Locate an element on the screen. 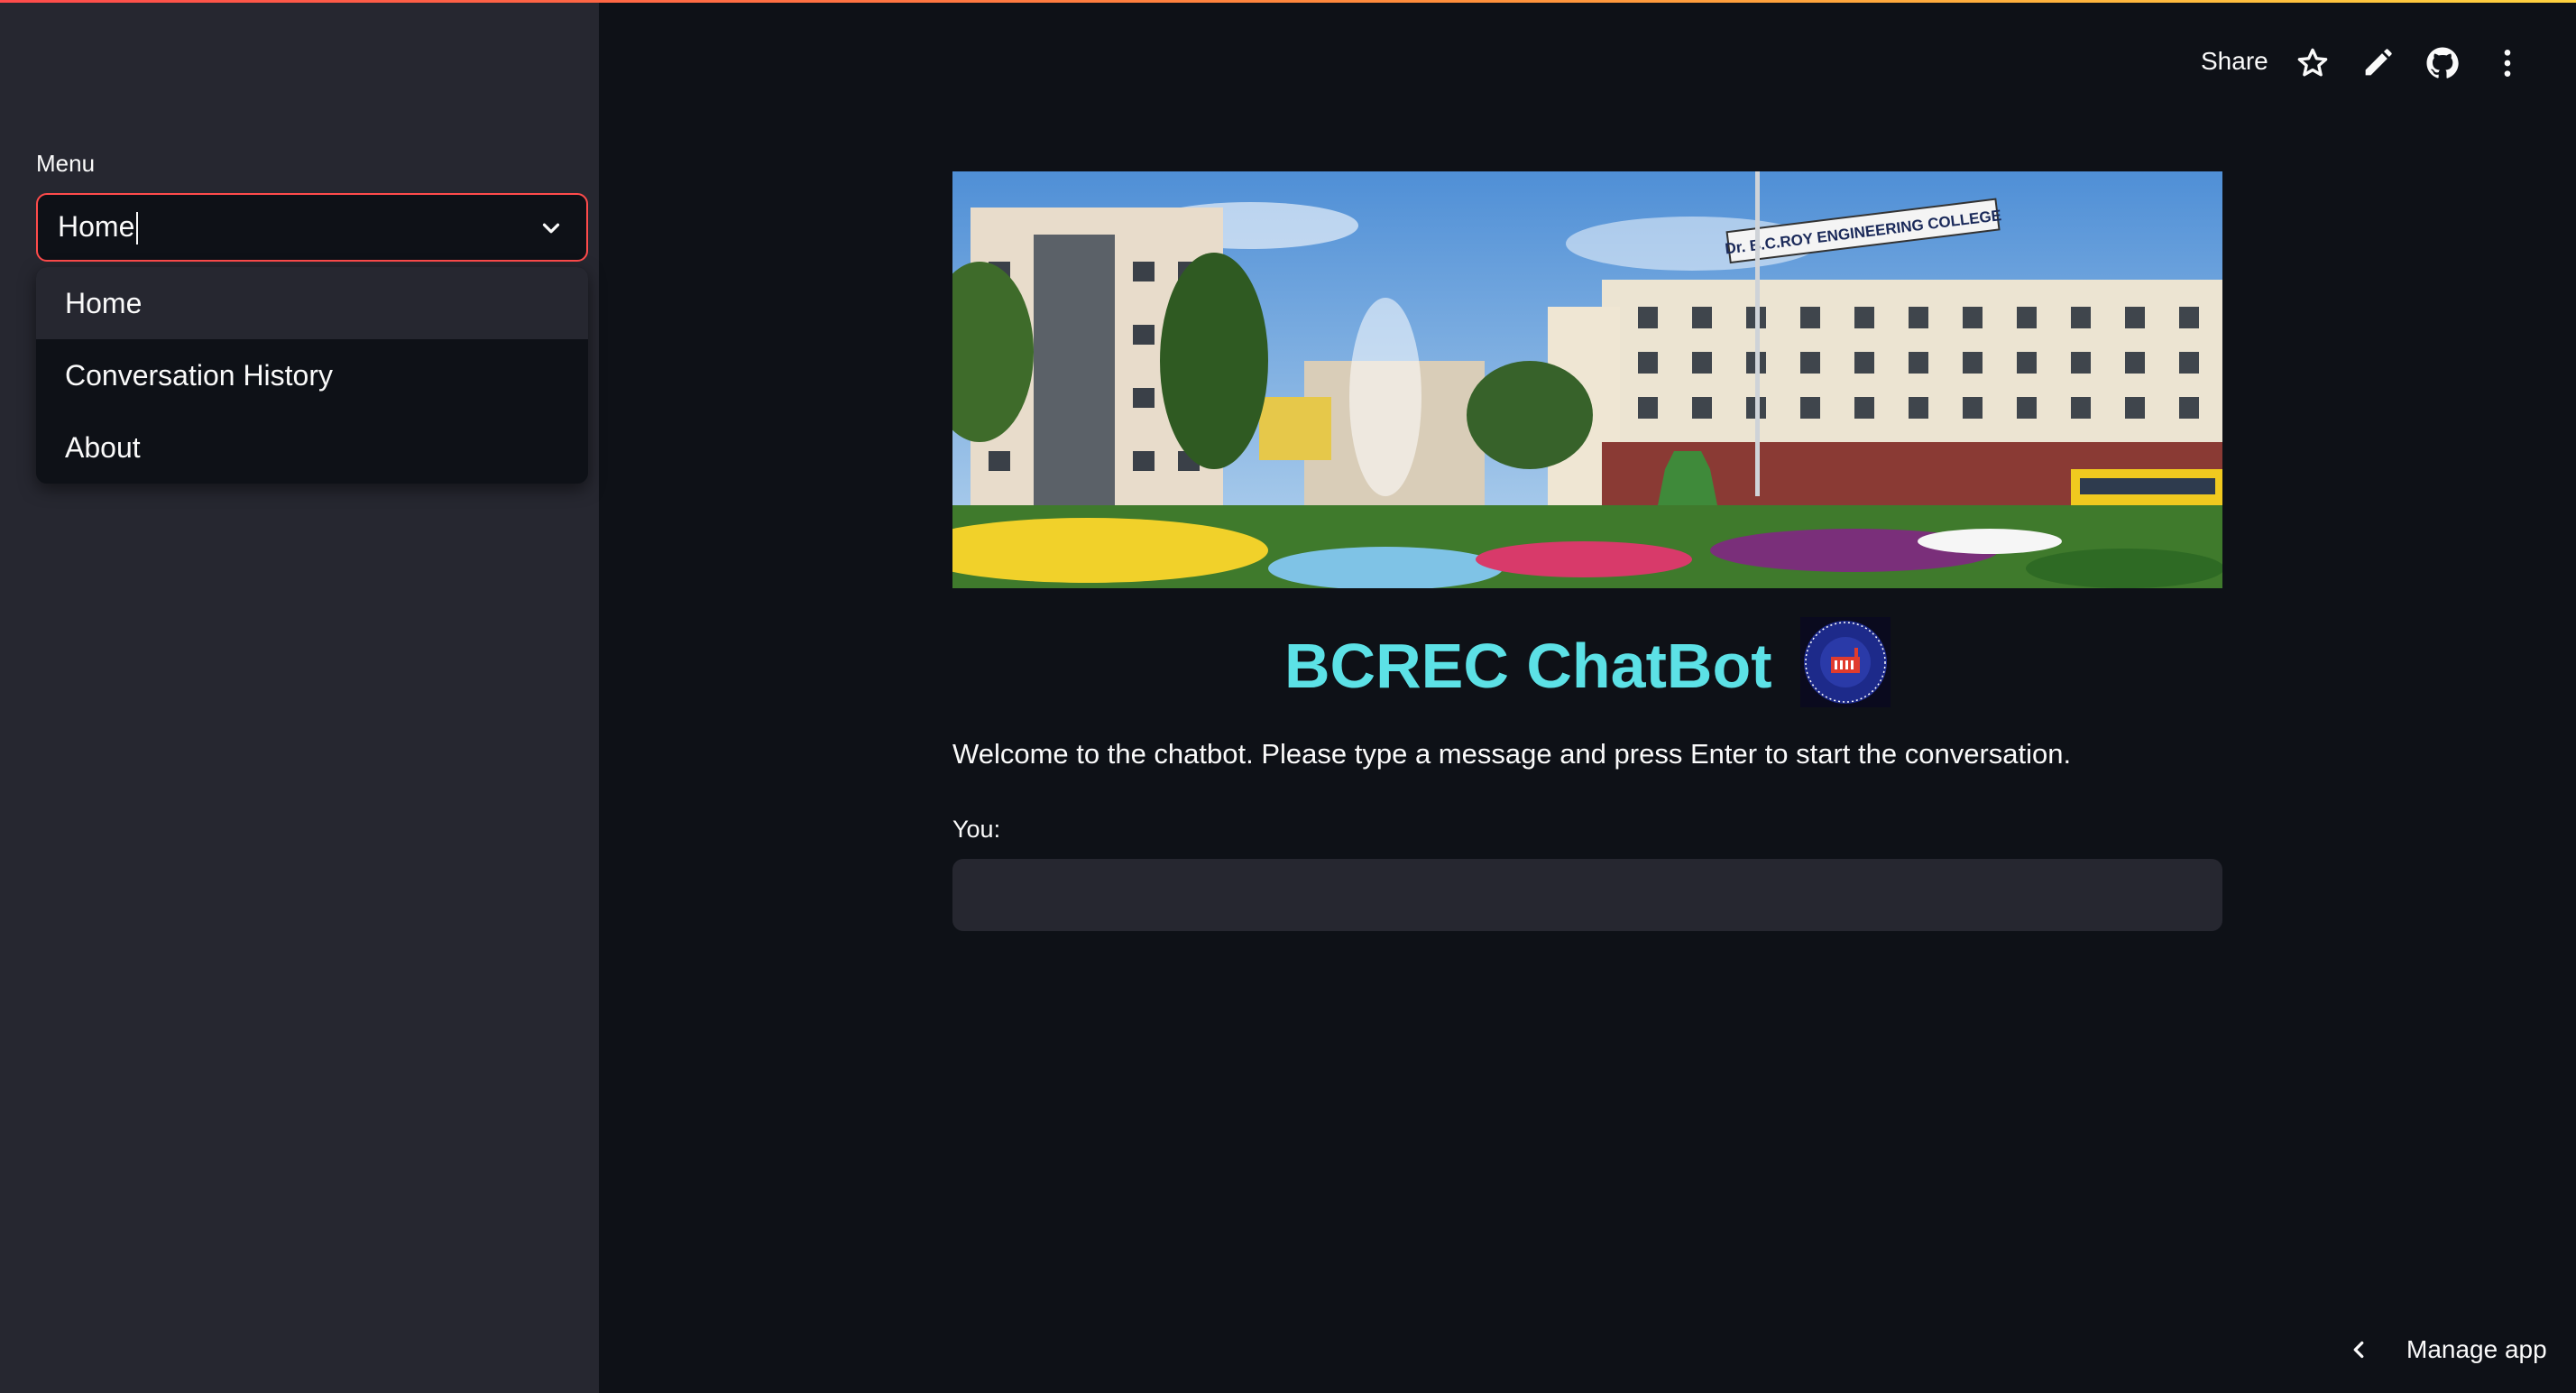 This screenshot has width=2576, height=1393. chat-input is located at coordinates (1587, 895).